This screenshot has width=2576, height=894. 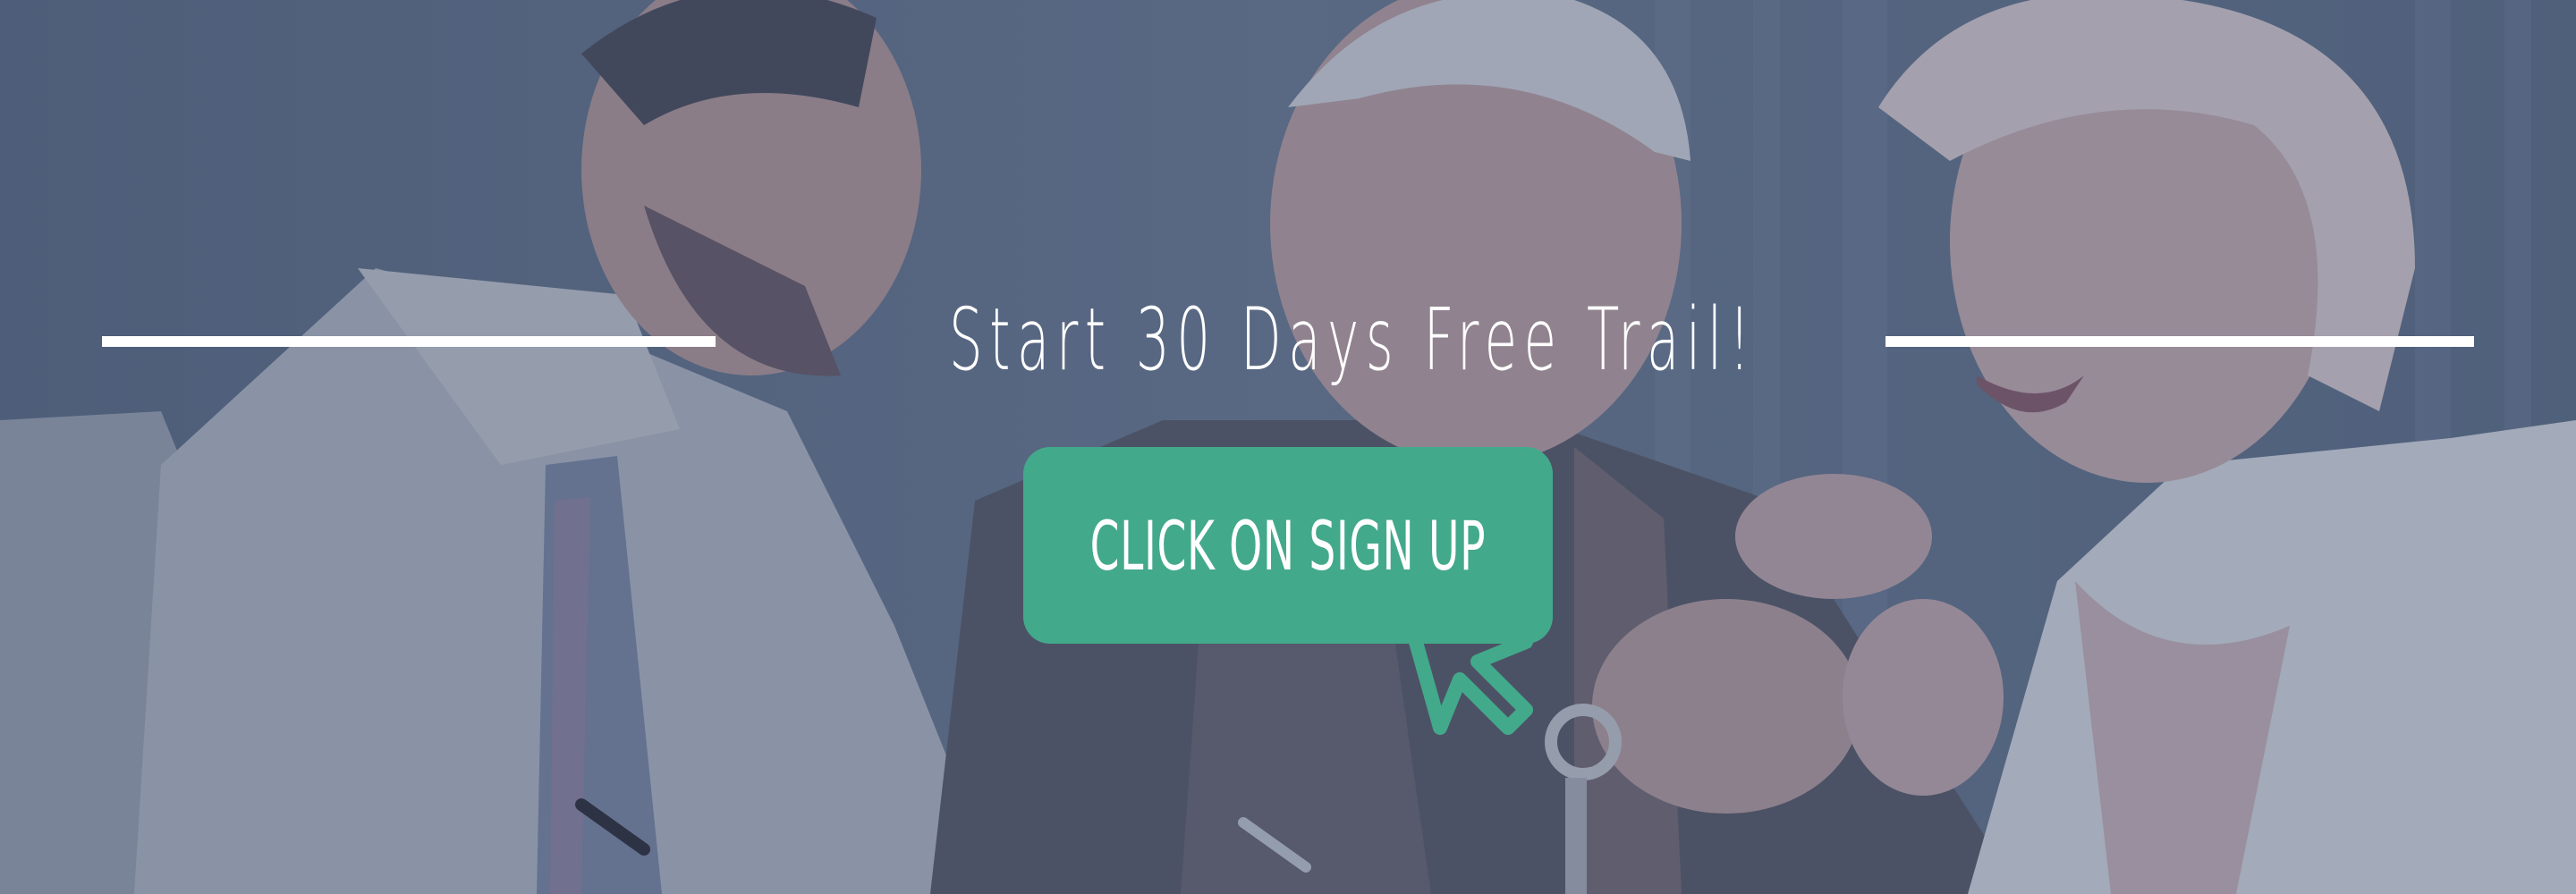 I want to click on sign-up-button-label: CLICK ON SIGN UP, so click(x=1288, y=545).